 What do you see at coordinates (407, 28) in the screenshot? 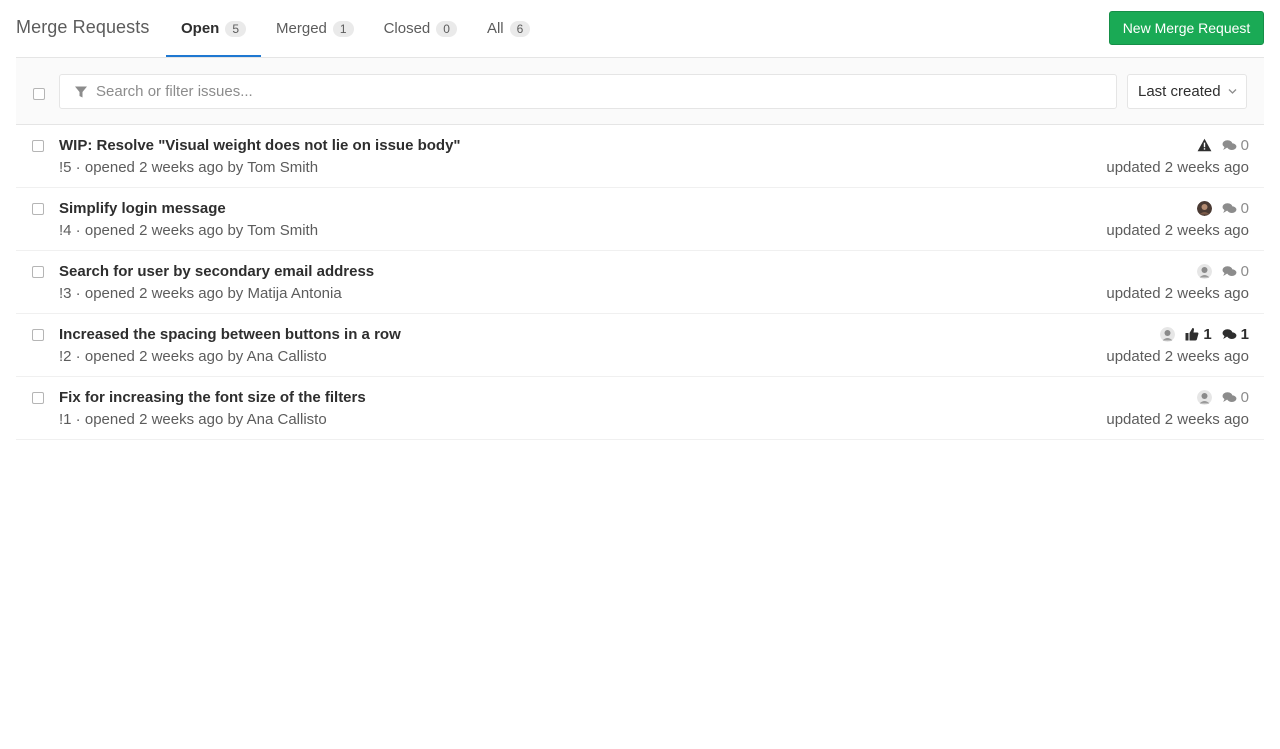
I see `tab-label: Closed` at bounding box center [407, 28].